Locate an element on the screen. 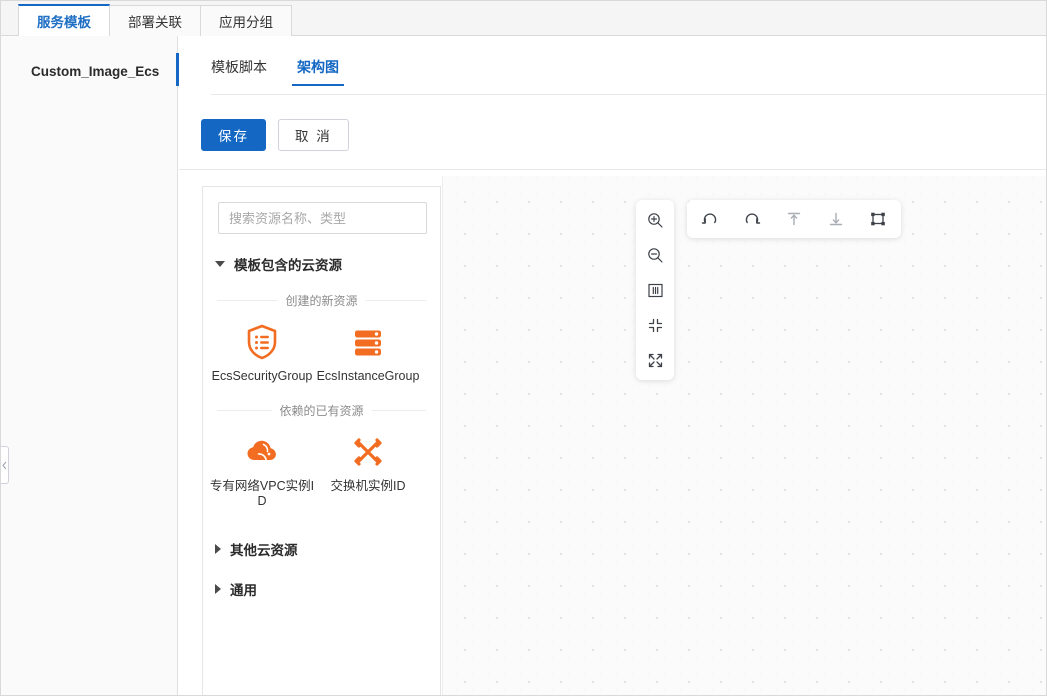 The height and width of the screenshot is (696, 1047). sidebar-item-custom-image-ecs: Custom_Image_Ecs is located at coordinates (89, 71).